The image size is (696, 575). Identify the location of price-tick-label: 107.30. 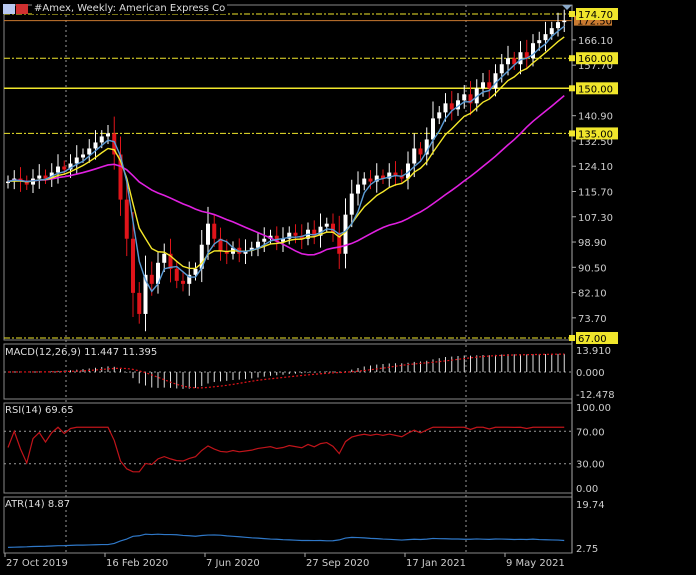
(595, 218).